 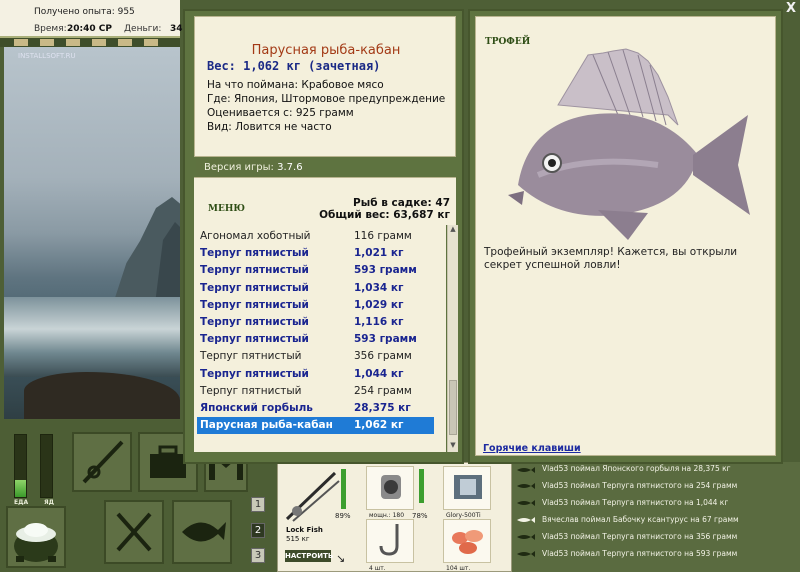 I want to click on food-meter, so click(x=20, y=466).